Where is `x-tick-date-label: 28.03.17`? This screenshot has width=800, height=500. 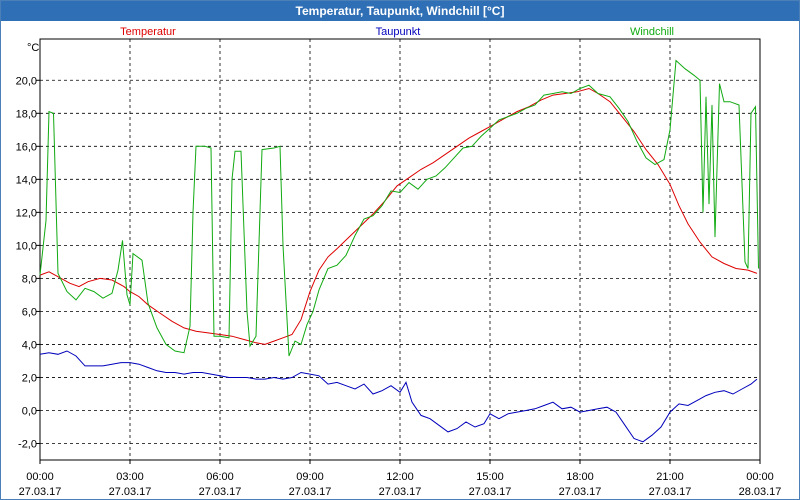 x-tick-date-label: 28.03.17 is located at coordinates (760, 492).